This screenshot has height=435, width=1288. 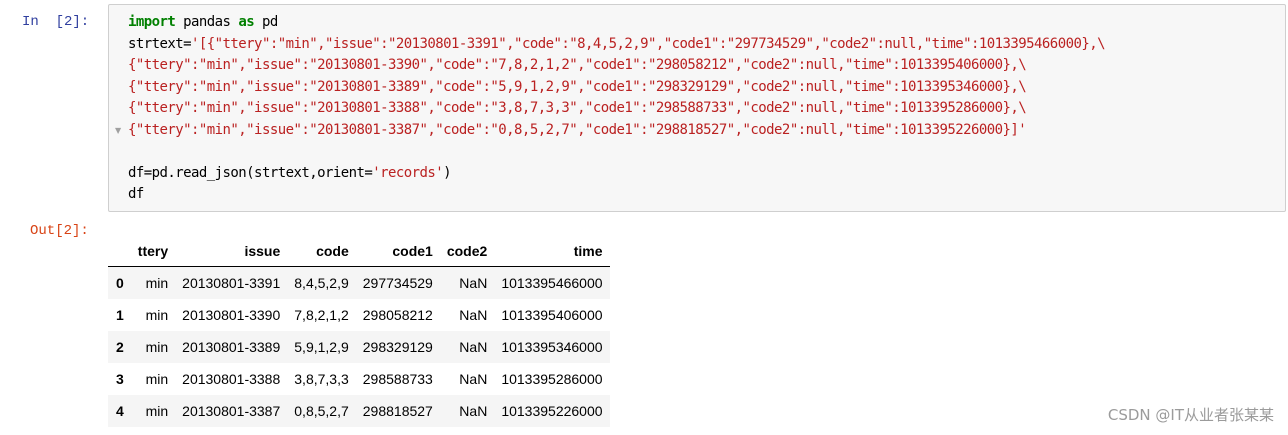 What do you see at coordinates (397, 379) in the screenshot?
I see `table-cell: 298588733` at bounding box center [397, 379].